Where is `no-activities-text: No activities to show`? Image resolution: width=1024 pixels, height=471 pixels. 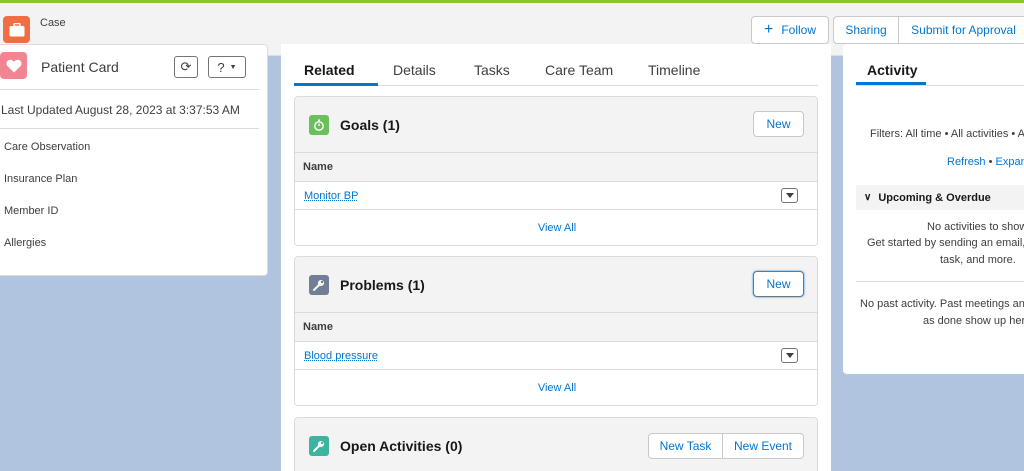
no-activities-text: No activities to show is located at coordinates (975, 227).